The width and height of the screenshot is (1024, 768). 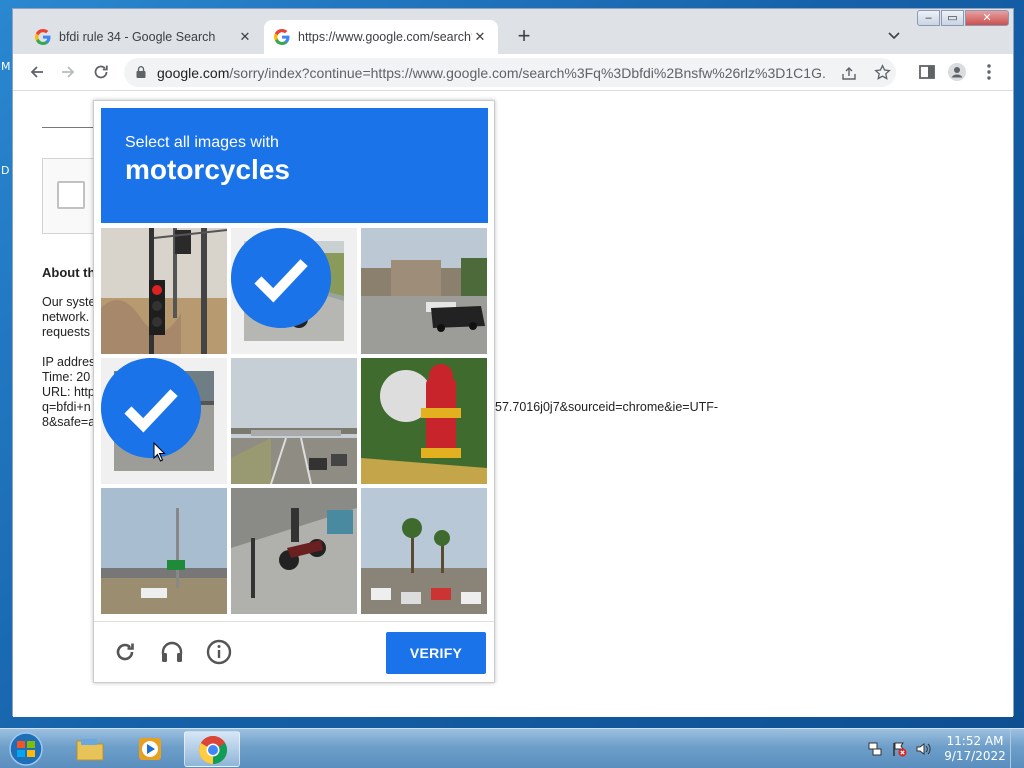 What do you see at coordinates (899, 749) in the screenshot?
I see `action-center-flag-icon` at bounding box center [899, 749].